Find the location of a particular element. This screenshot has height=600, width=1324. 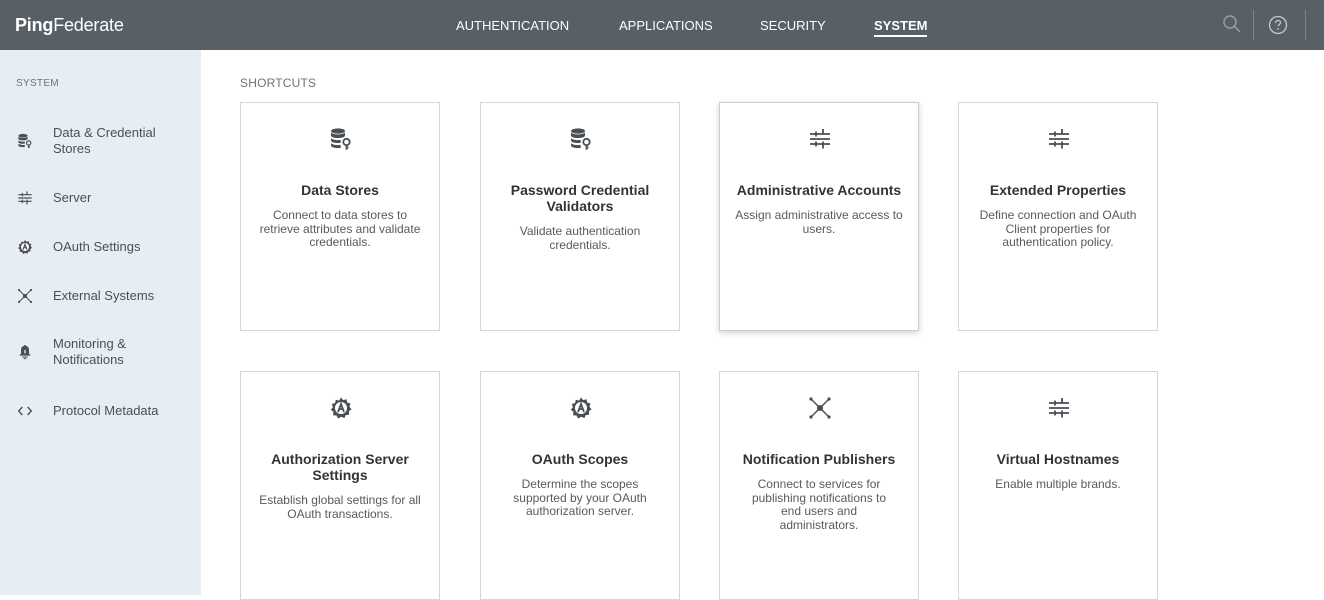

card-title: Password Credential Validators is located at coordinates (580, 198).